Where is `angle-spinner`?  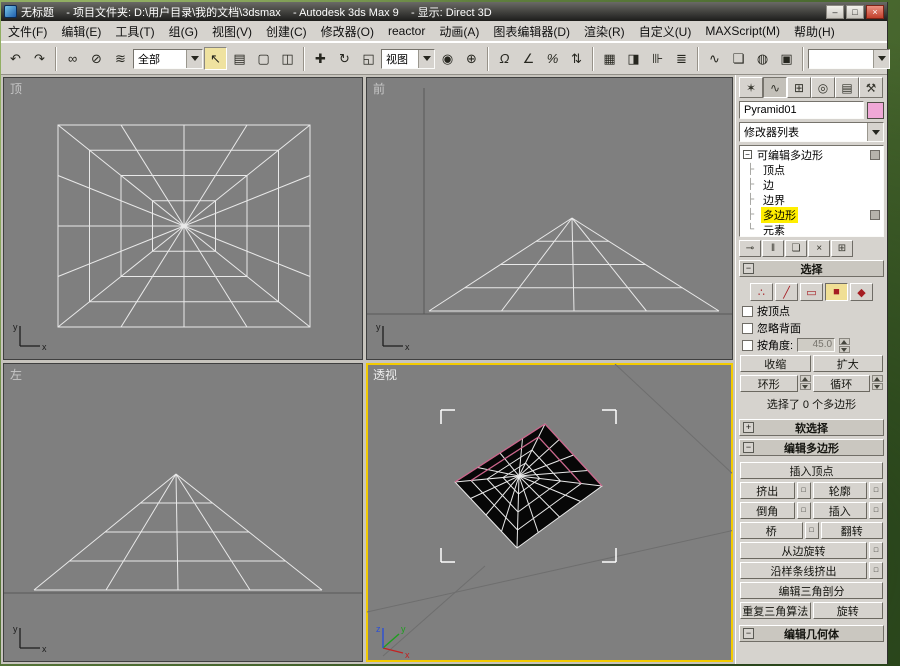
angle-spinner is located at coordinates (845, 345).